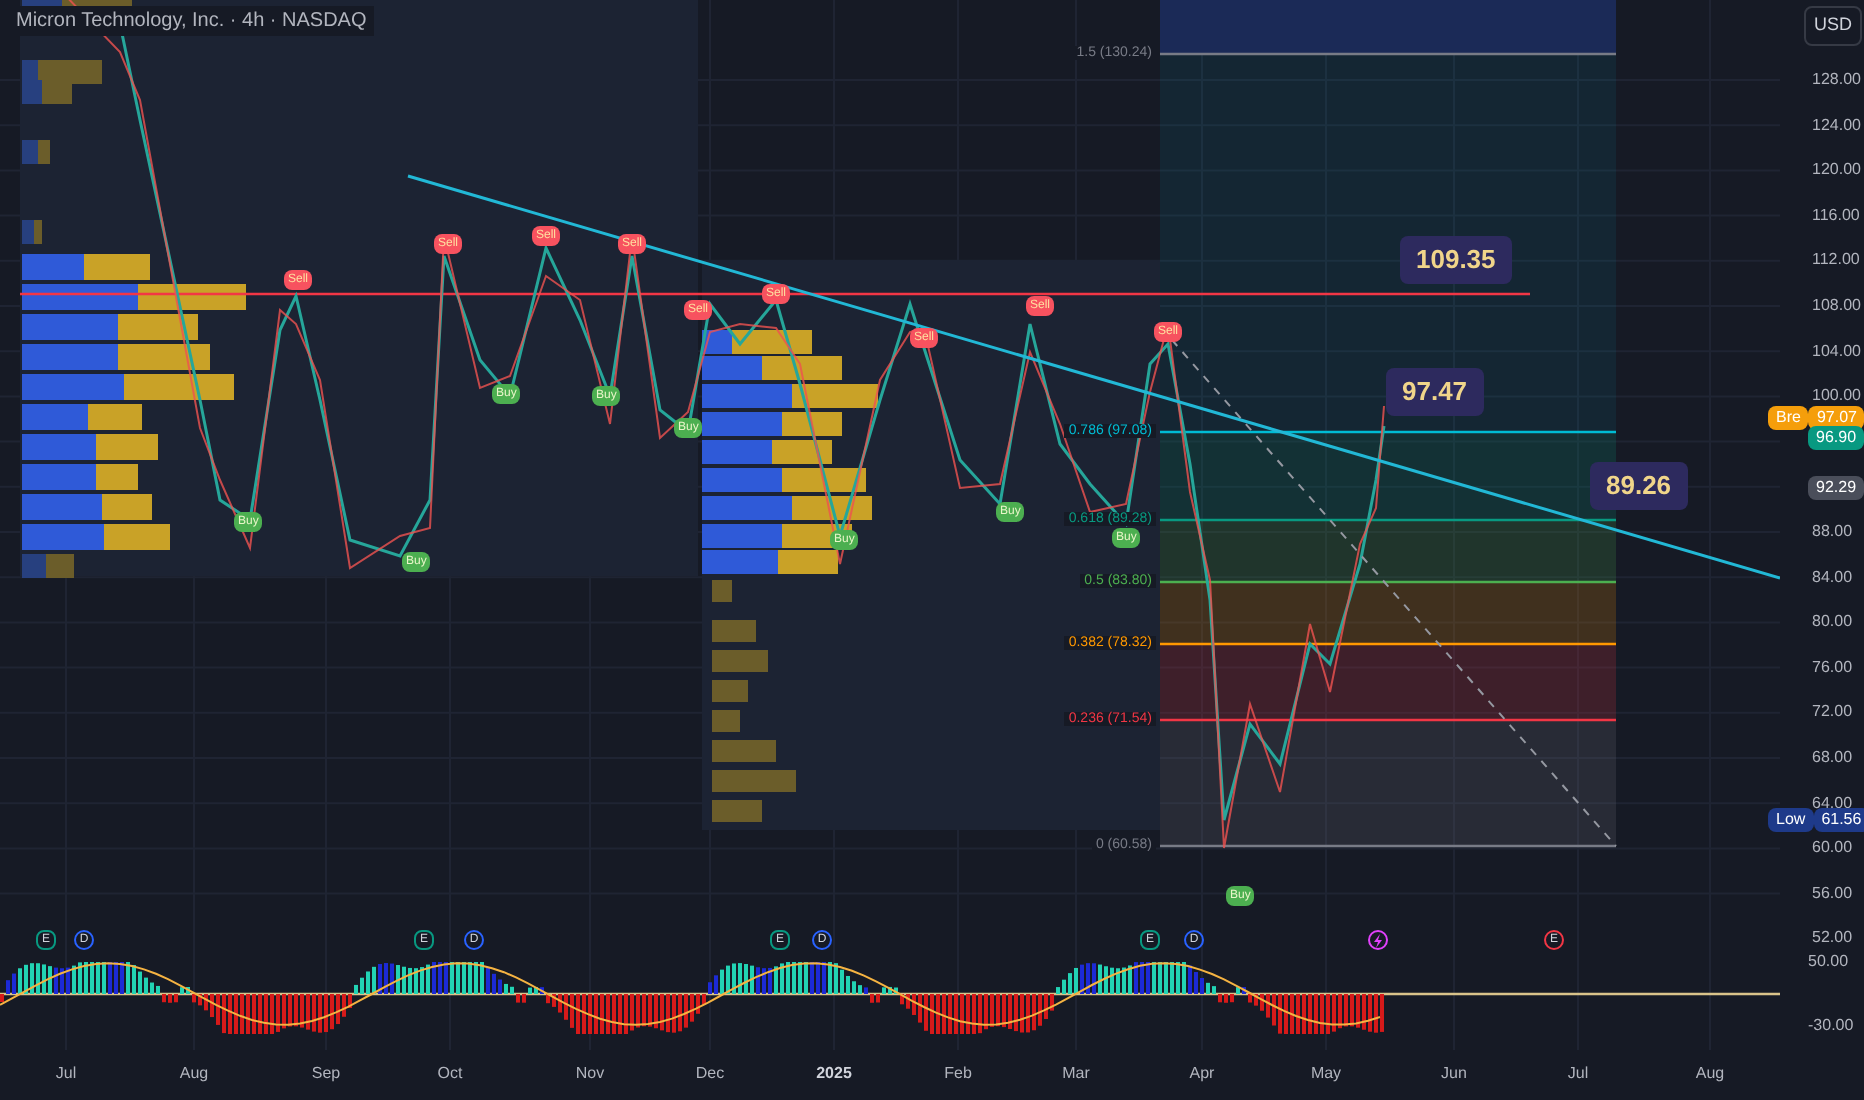  What do you see at coordinates (1832, 577) in the screenshot?
I see `price-axis-label: 84.00` at bounding box center [1832, 577].